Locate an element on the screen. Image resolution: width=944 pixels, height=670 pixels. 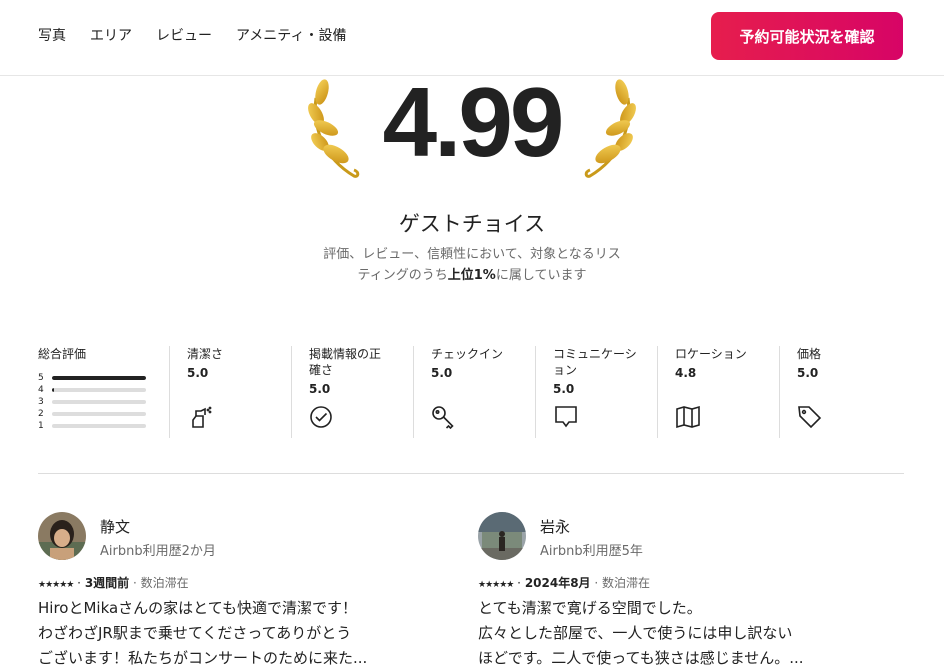
guest-choice-title: ゲストチョイス is located at coordinates (472, 224).